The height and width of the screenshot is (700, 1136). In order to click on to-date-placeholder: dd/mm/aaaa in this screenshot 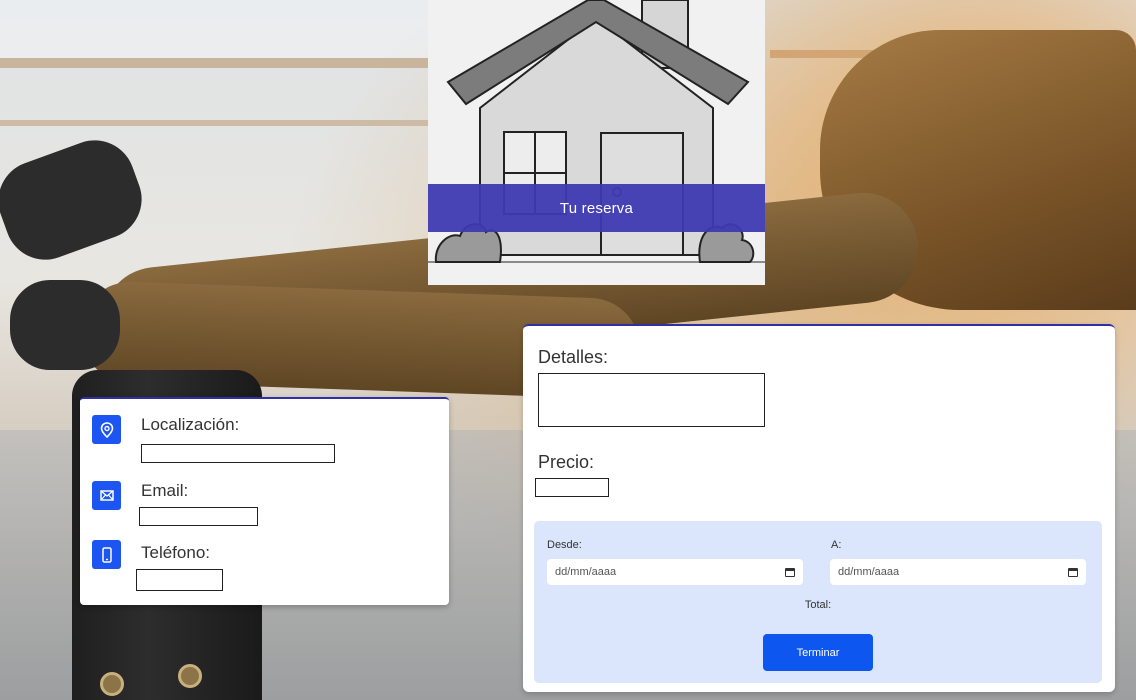, I will do `click(869, 572)`.